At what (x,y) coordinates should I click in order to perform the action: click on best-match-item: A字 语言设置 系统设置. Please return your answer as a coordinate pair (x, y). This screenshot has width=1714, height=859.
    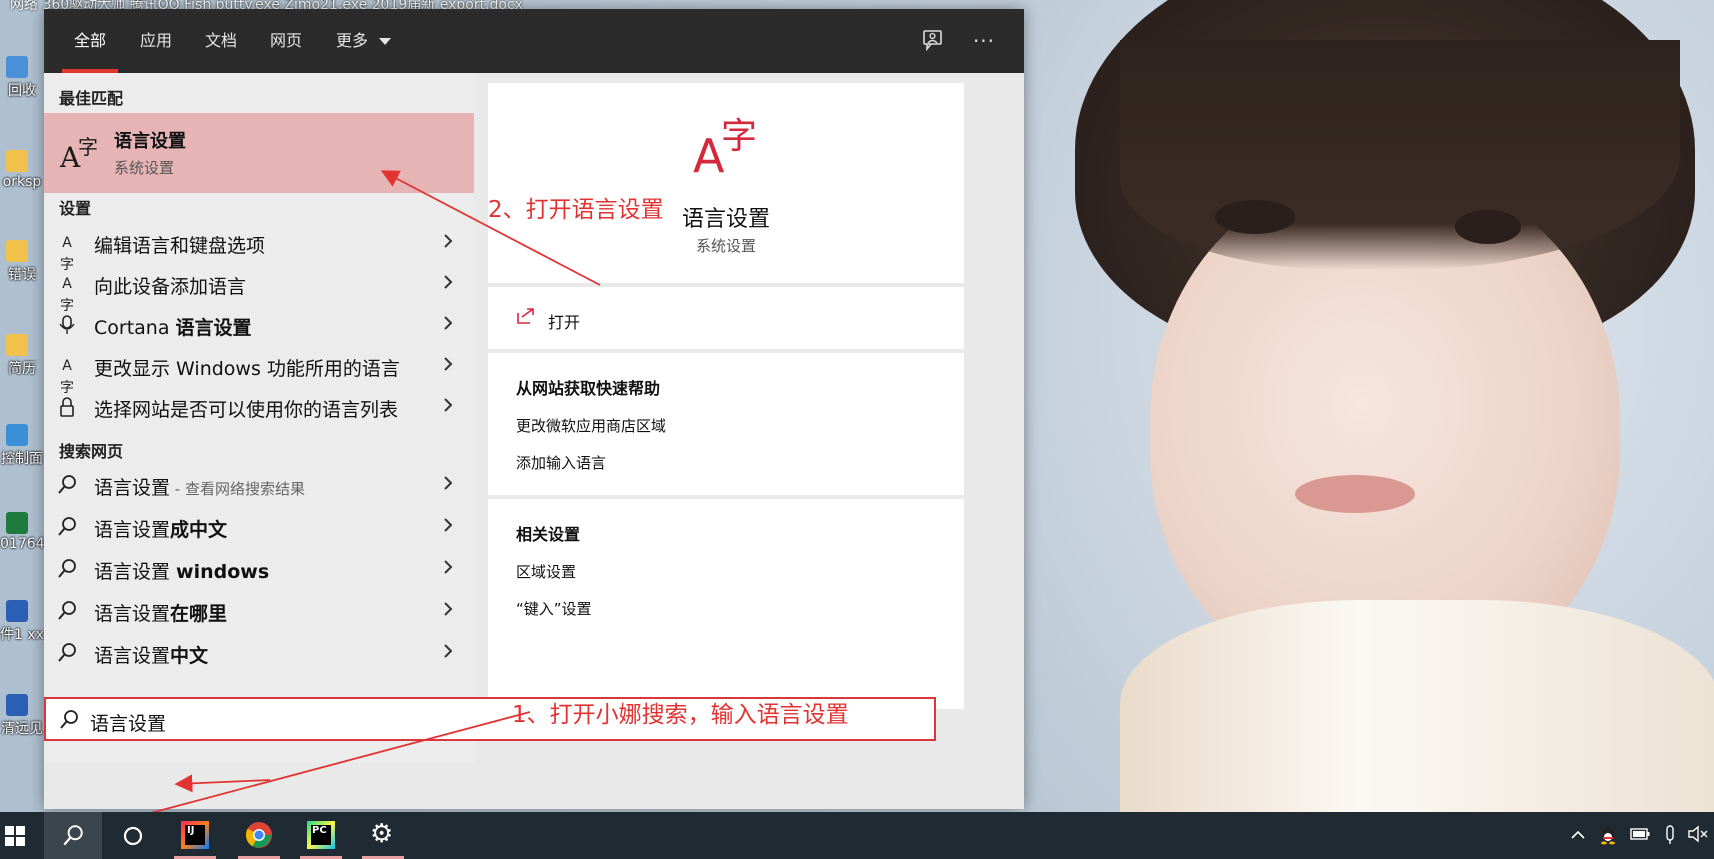
    Looking at the image, I should click on (259, 153).